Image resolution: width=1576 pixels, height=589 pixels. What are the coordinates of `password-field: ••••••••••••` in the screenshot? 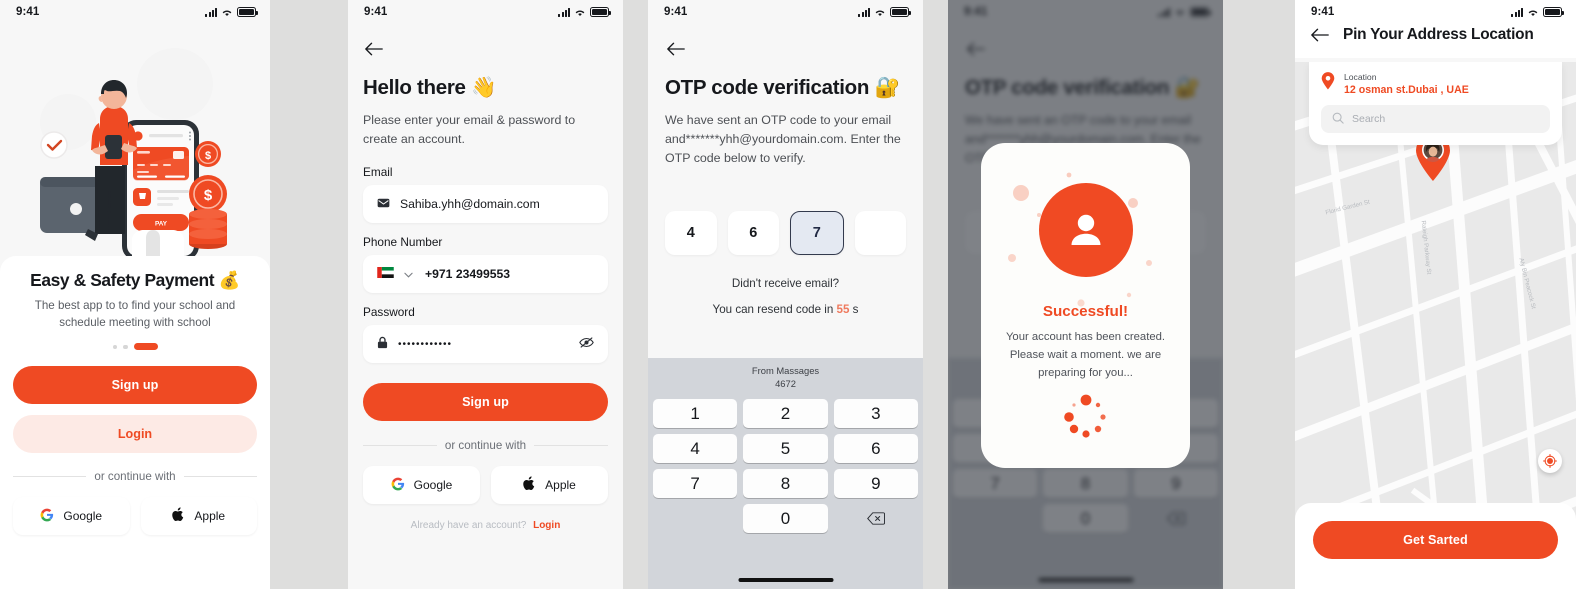 It's located at (485, 344).